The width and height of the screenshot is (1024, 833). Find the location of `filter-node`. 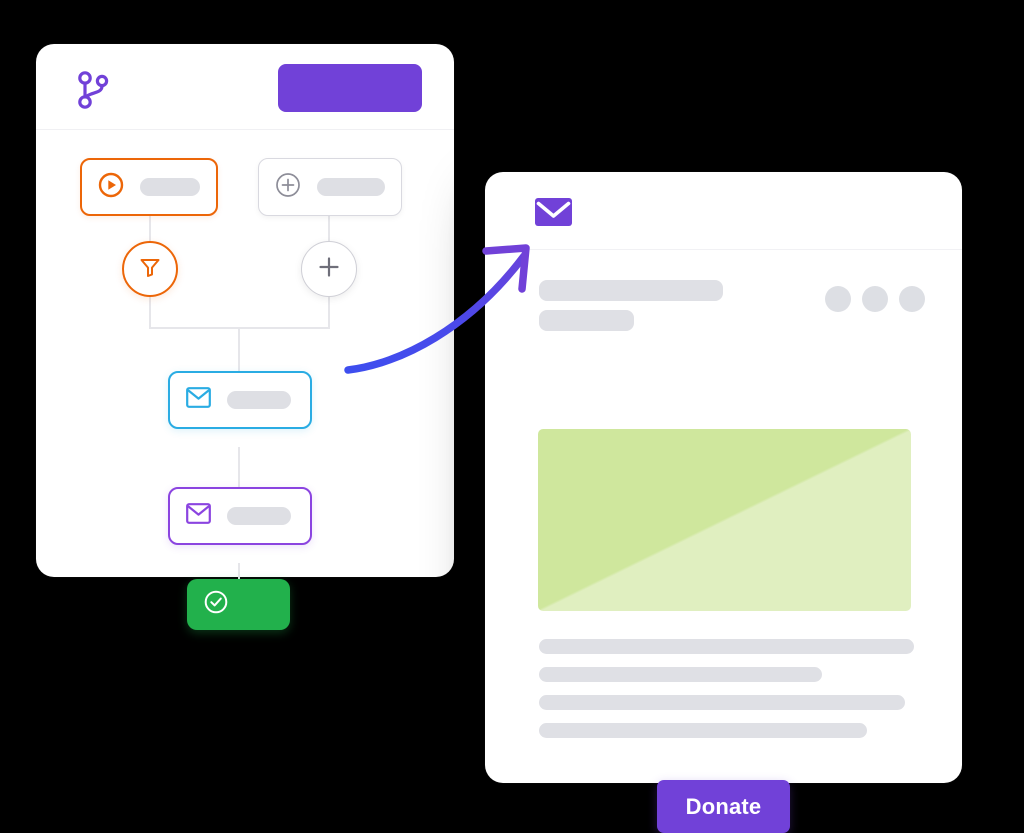

filter-node is located at coordinates (150, 269).